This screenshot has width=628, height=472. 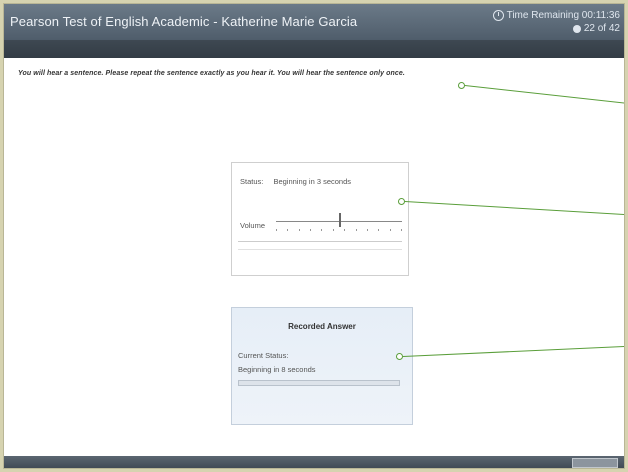 I want to click on toolbar-strip, so click(x=314, y=49).